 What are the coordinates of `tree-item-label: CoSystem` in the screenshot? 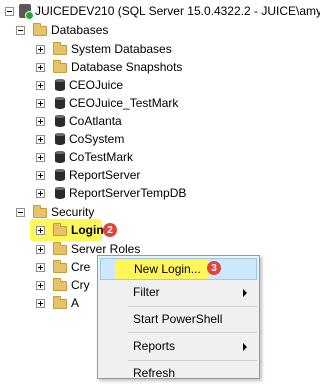 It's located at (97, 139).